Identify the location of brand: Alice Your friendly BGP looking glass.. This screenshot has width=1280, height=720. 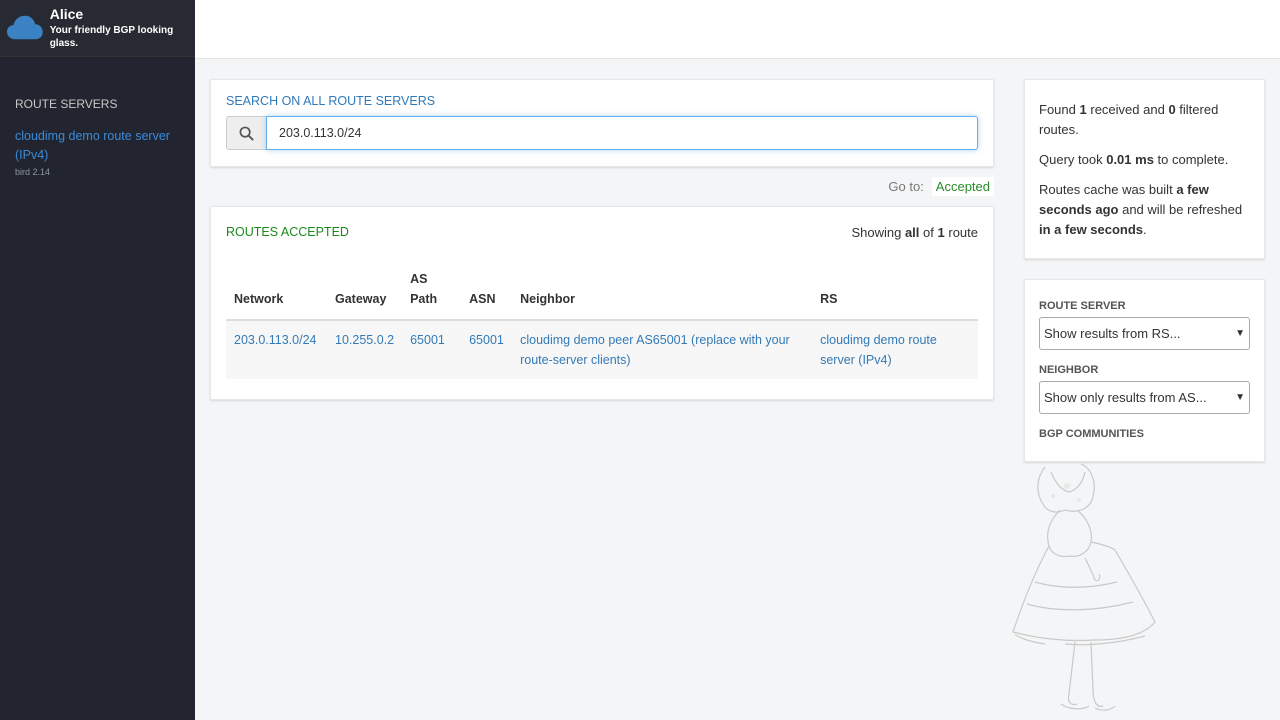
(97, 28).